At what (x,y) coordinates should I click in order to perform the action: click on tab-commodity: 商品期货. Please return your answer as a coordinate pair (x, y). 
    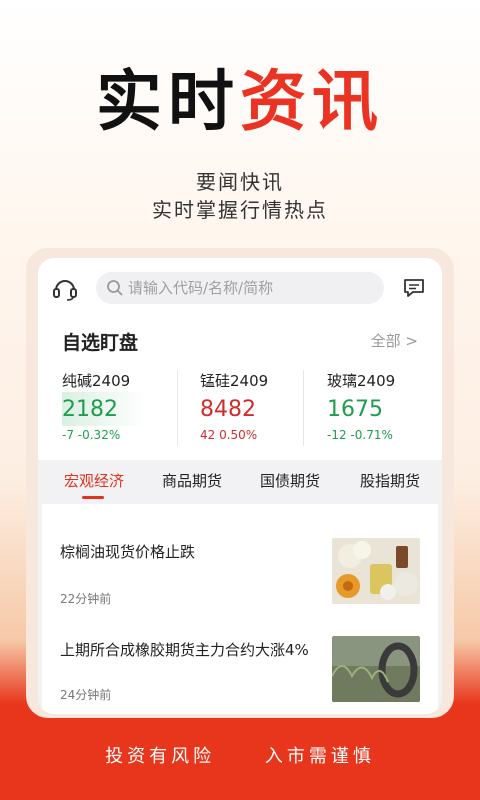
    Looking at the image, I should click on (192, 480).